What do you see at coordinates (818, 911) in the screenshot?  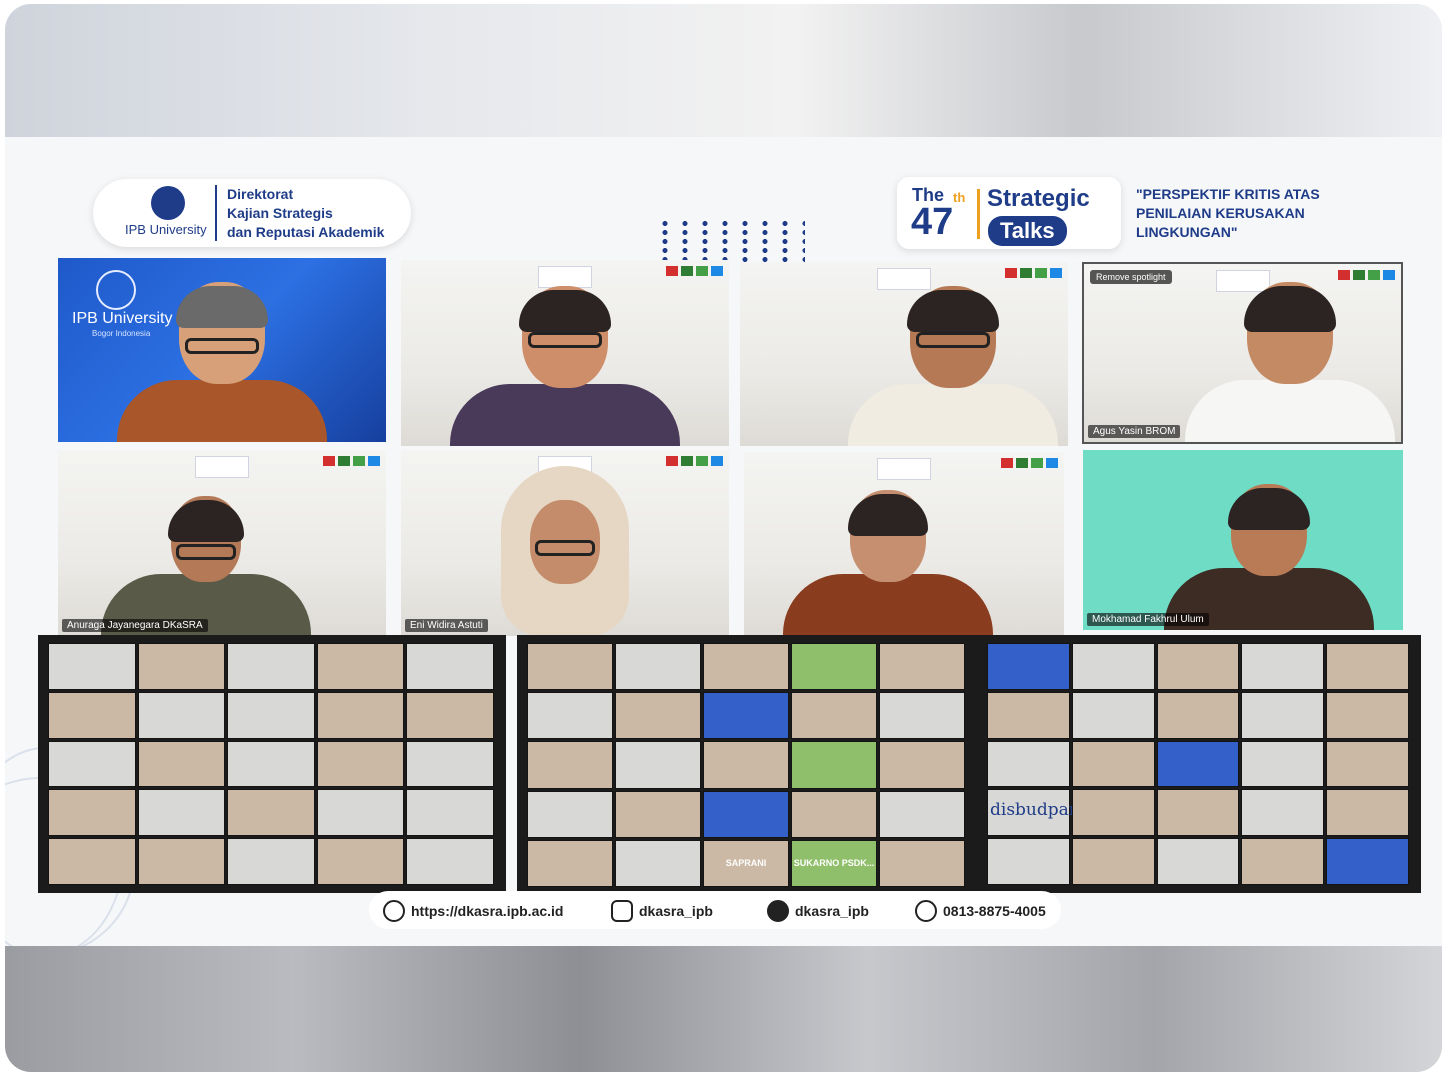 I see `twitter-link: dkasra_ipb` at bounding box center [818, 911].